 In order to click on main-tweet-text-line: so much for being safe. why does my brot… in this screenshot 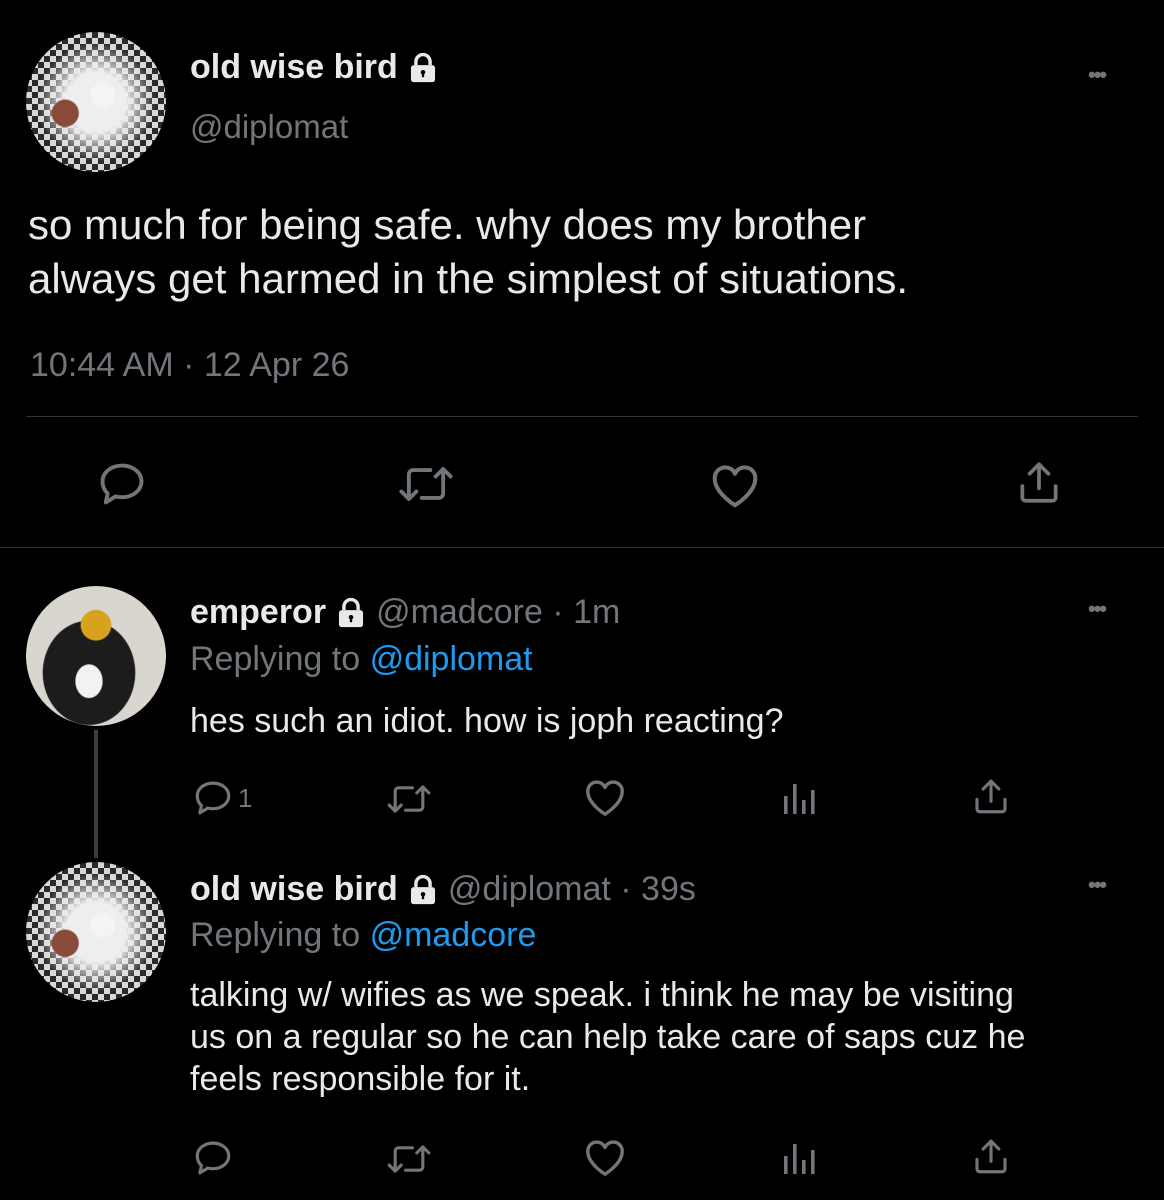, I will do `click(447, 224)`.